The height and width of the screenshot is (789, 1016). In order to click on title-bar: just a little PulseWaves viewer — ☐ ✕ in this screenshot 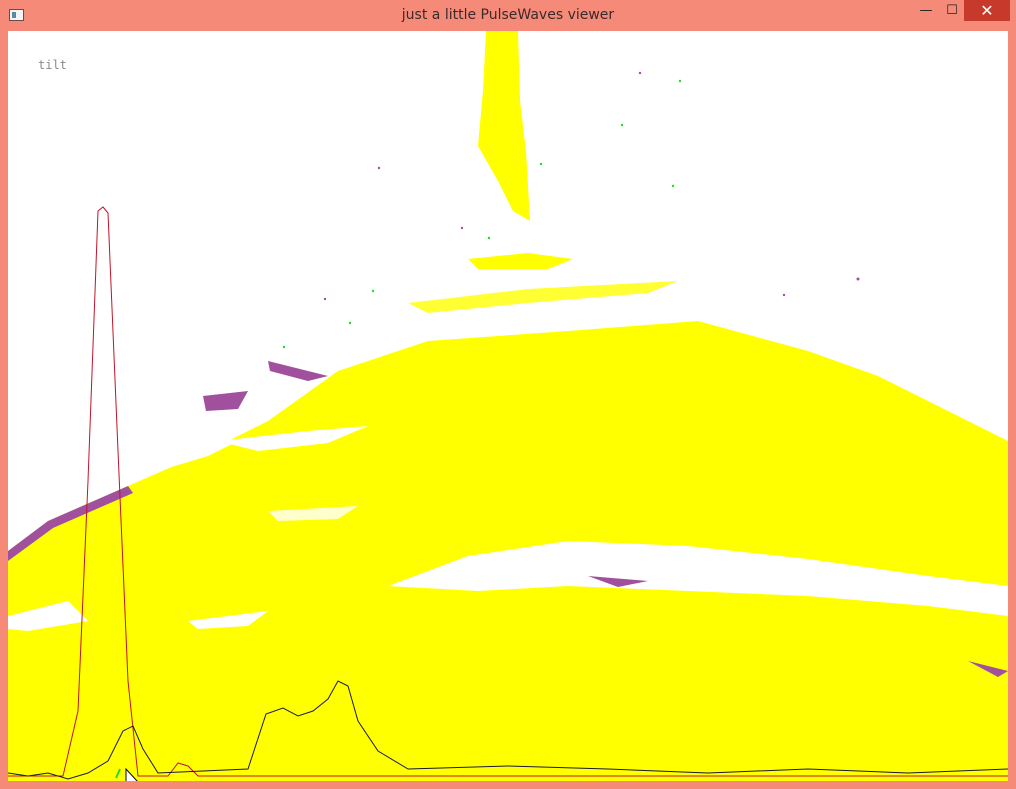, I will do `click(508, 15)`.